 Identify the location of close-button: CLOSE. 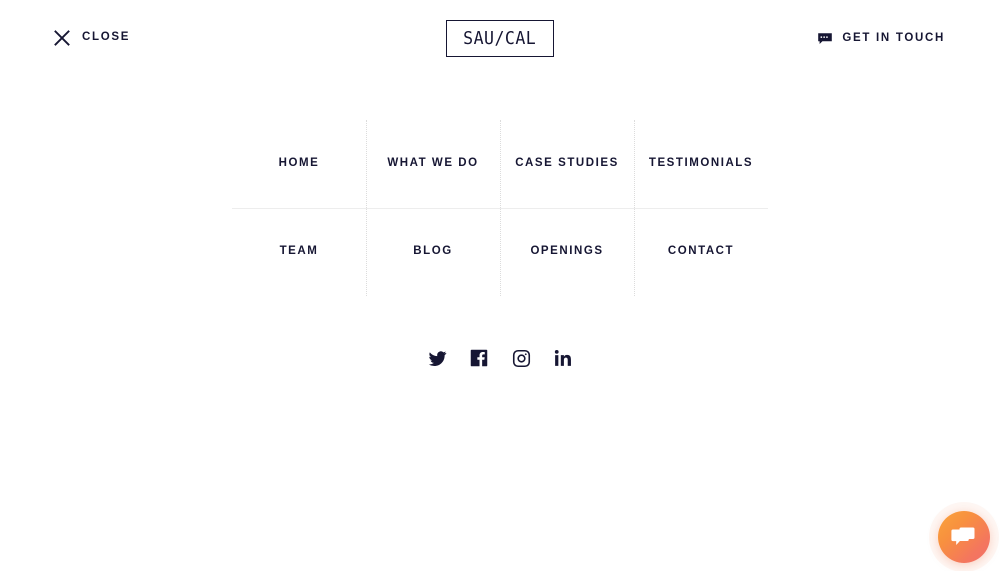
(91, 38).